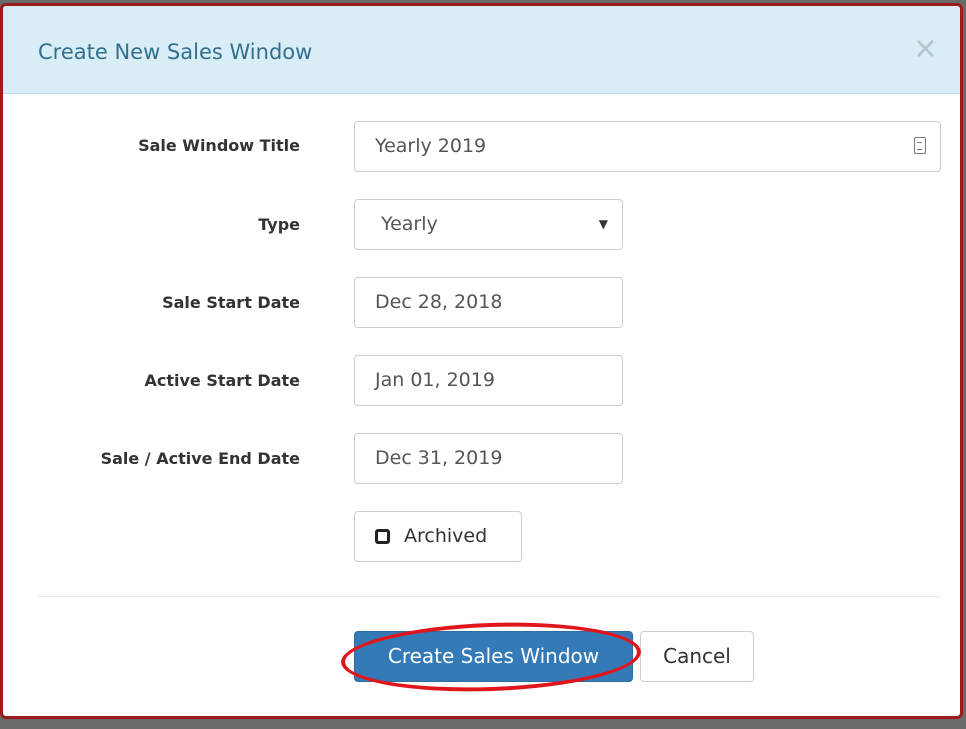 This screenshot has height=729, width=966. I want to click on archived-label: Archived, so click(446, 536).